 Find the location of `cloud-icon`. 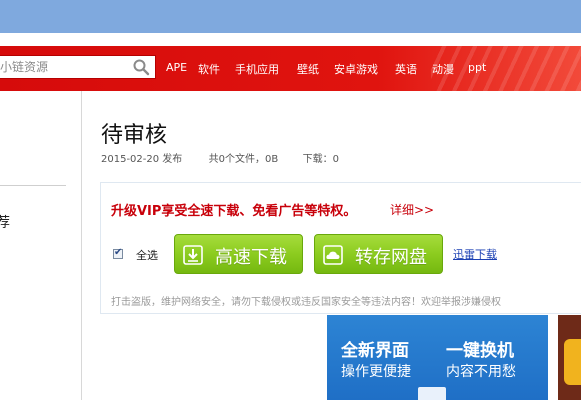

cloud-icon is located at coordinates (333, 255).